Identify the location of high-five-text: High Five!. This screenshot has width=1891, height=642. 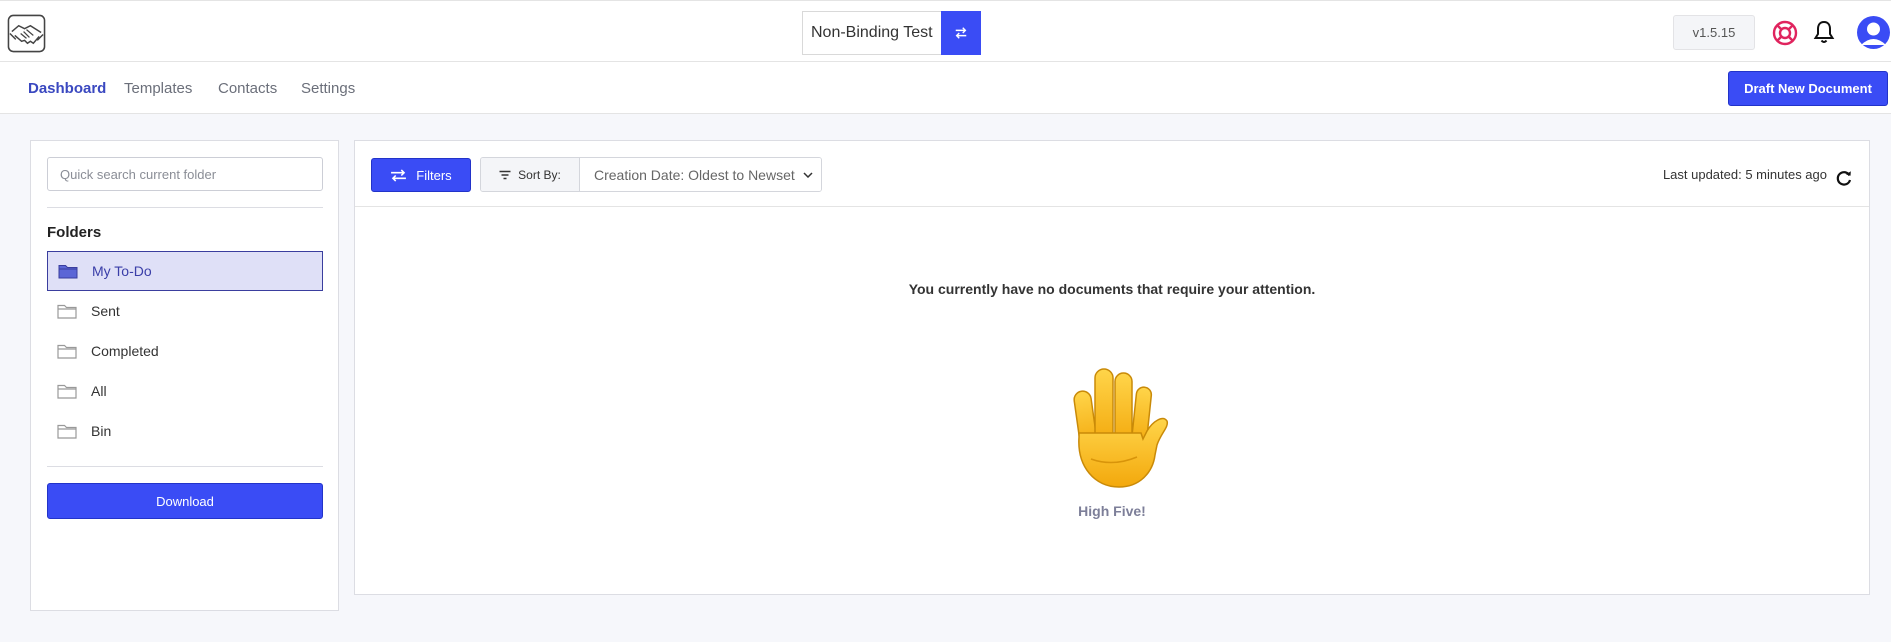
(1112, 511).